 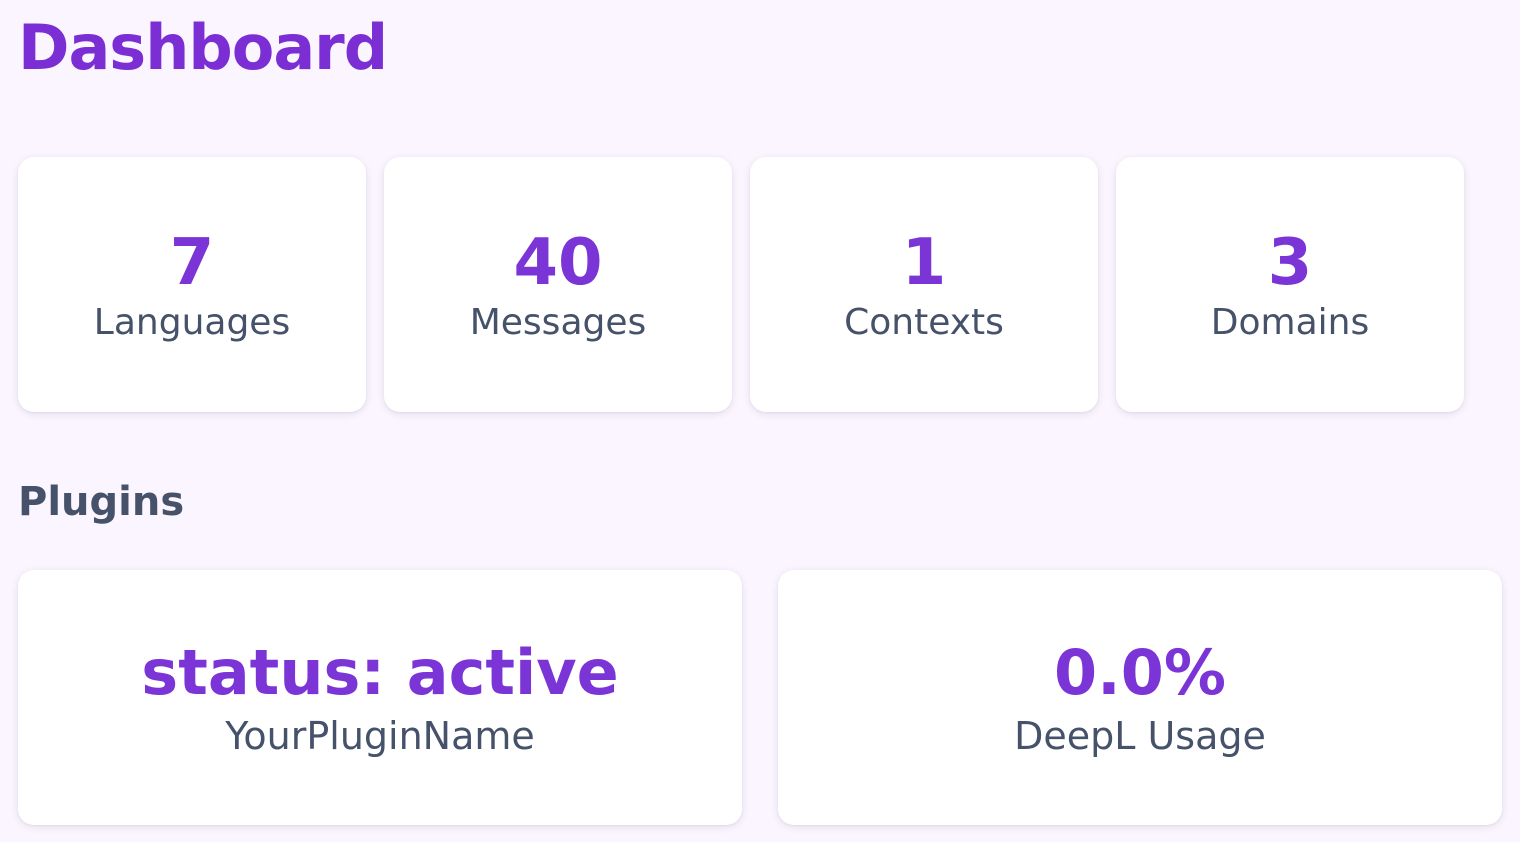 What do you see at coordinates (101, 502) in the screenshot?
I see `plugins-section-title: Plugins` at bounding box center [101, 502].